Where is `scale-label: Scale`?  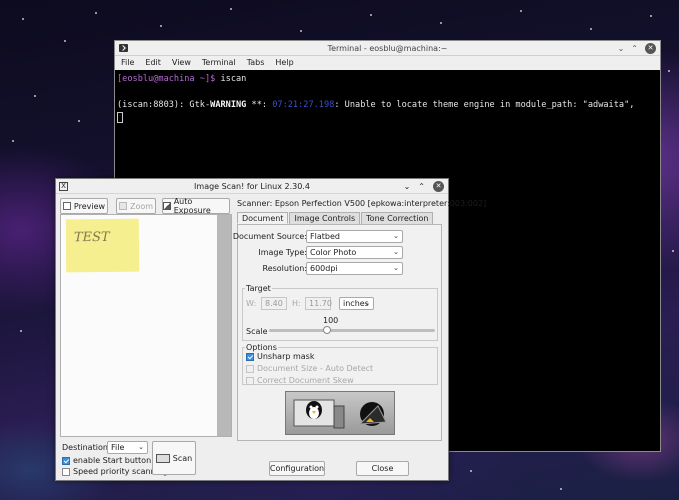
scale-label: Scale is located at coordinates (257, 331).